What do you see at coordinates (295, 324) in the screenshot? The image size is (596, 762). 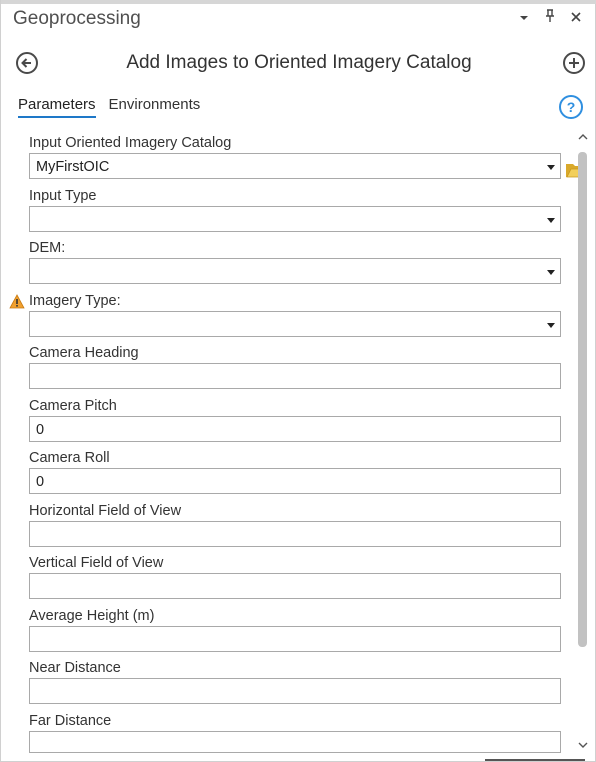 I see `imagery-type-dropdown` at bounding box center [295, 324].